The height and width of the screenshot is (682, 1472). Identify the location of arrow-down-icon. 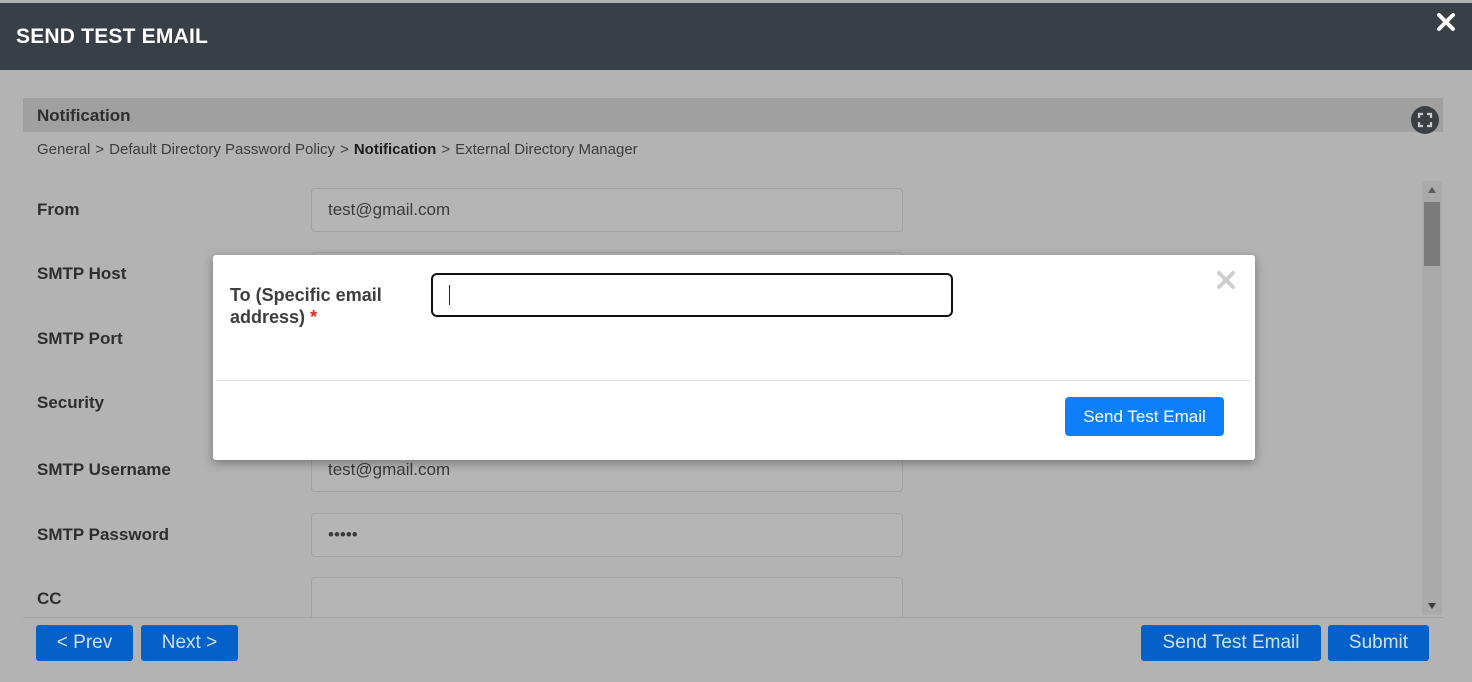
(1432, 606).